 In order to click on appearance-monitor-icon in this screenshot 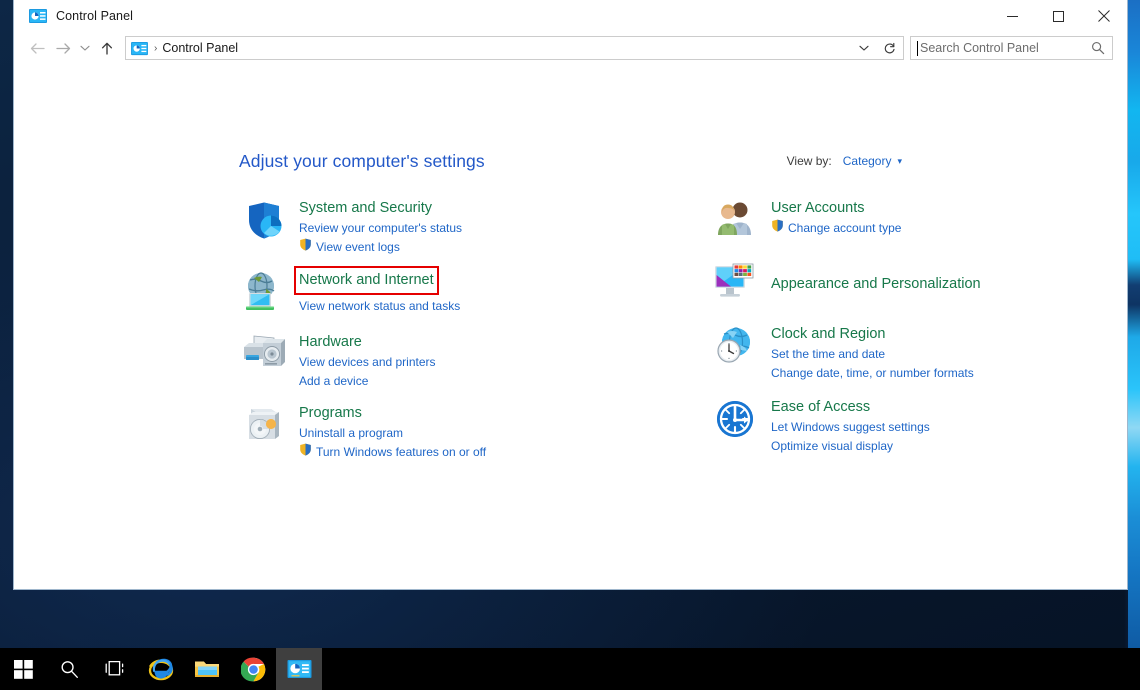, I will do `click(735, 281)`.